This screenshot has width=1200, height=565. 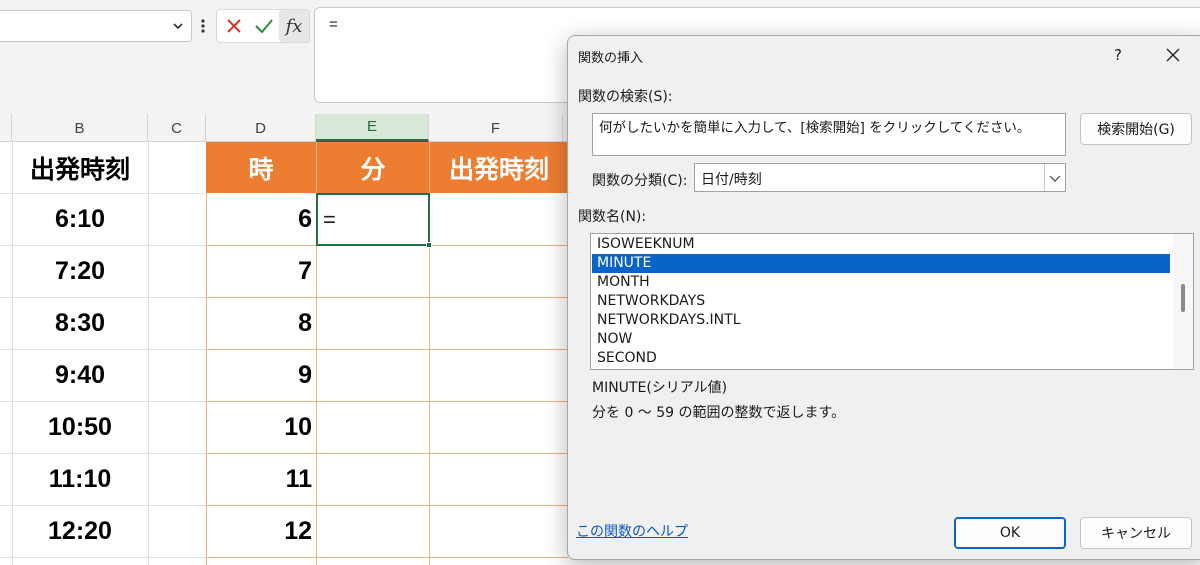 I want to click on active-cell-e2: =, so click(x=374, y=220).